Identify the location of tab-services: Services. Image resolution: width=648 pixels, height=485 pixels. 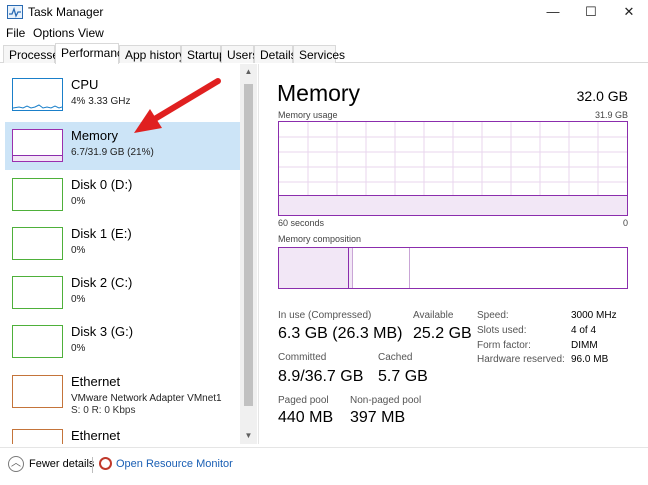
(319, 54).